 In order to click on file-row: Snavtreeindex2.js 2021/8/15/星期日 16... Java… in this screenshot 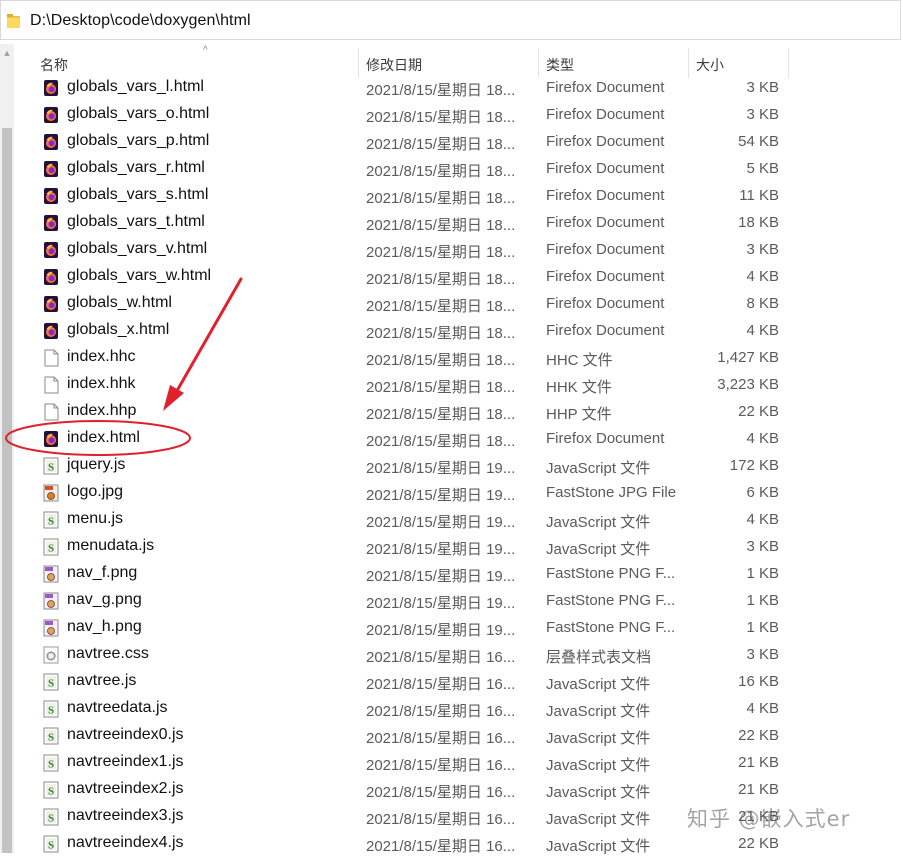, I will do `click(458, 789)`.